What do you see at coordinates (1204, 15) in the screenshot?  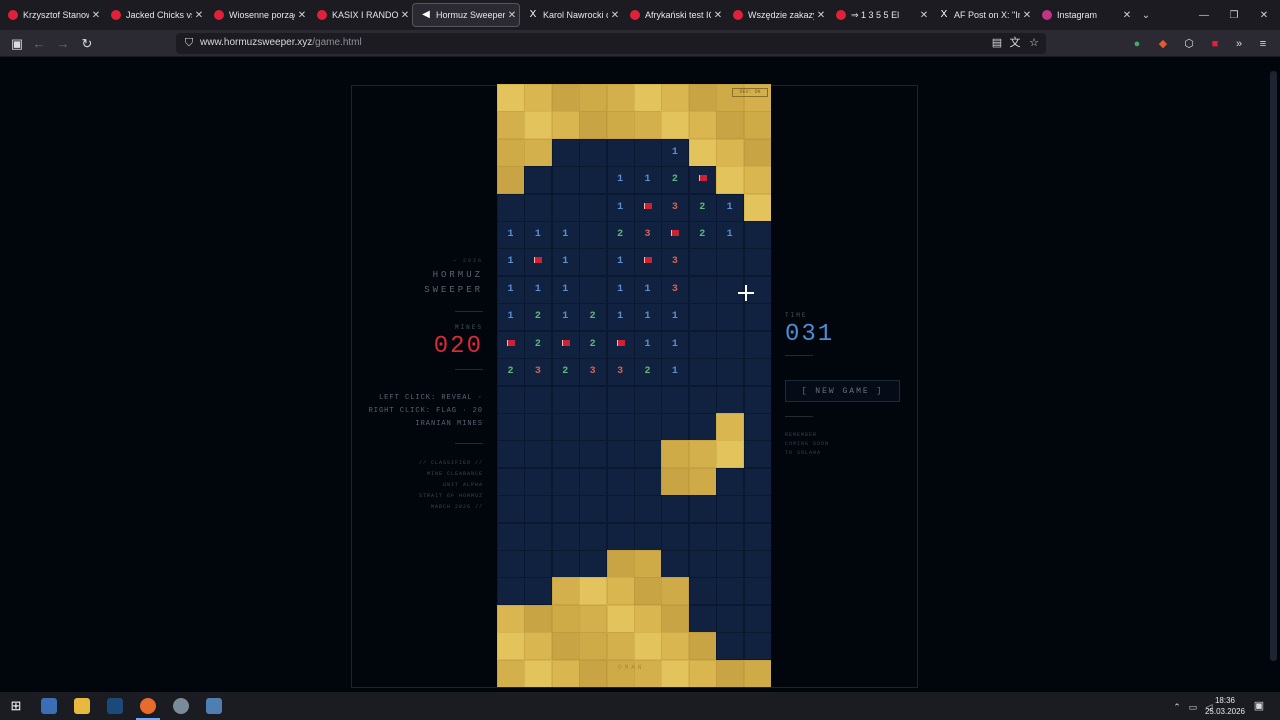 I see `minimize-icon: —` at bounding box center [1204, 15].